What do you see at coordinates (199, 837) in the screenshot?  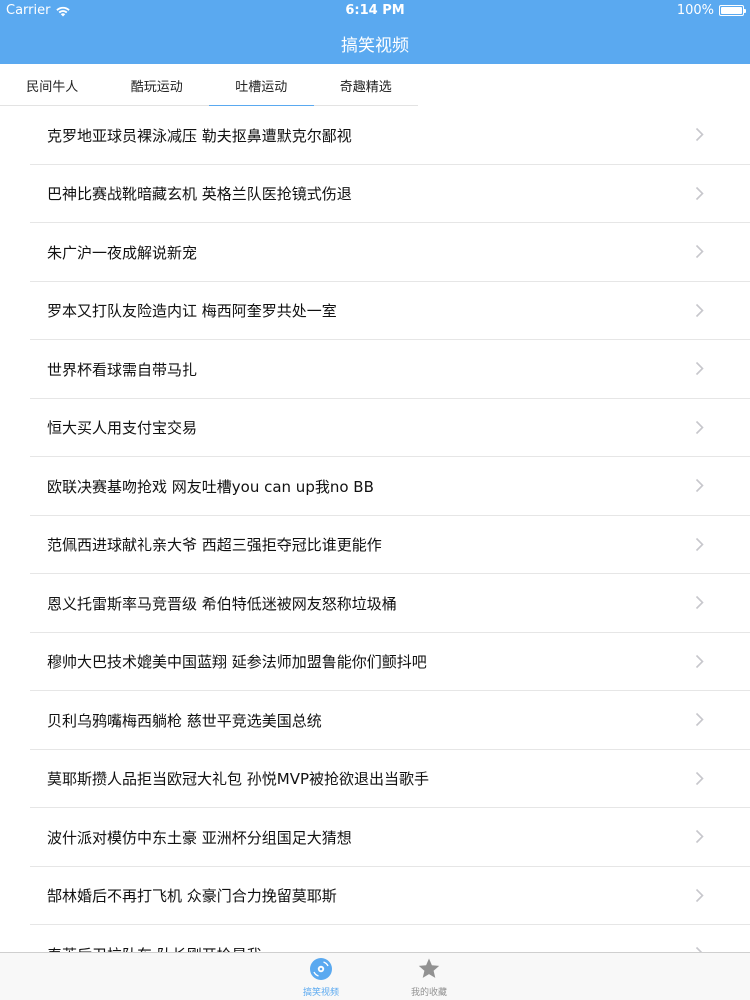 I see `list-item-title: 波什派对模仿中东土豪 亚洲杯分组国足大猜想` at bounding box center [199, 837].